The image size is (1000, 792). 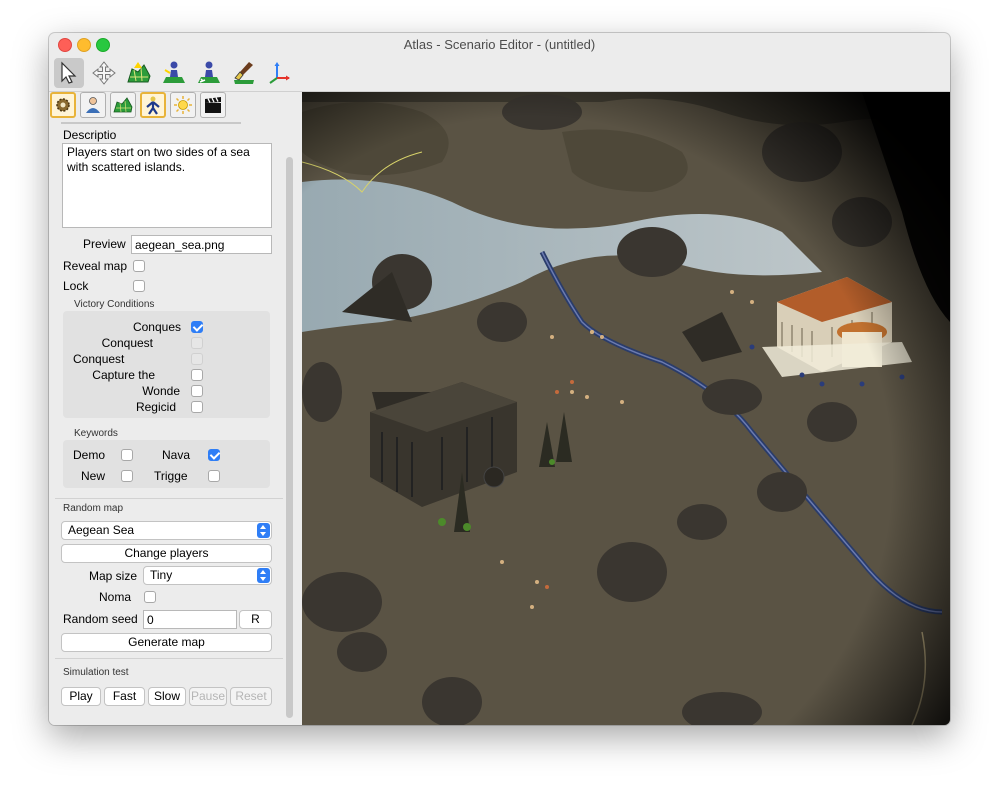 I want to click on slow-button: Slow, so click(x=167, y=696).